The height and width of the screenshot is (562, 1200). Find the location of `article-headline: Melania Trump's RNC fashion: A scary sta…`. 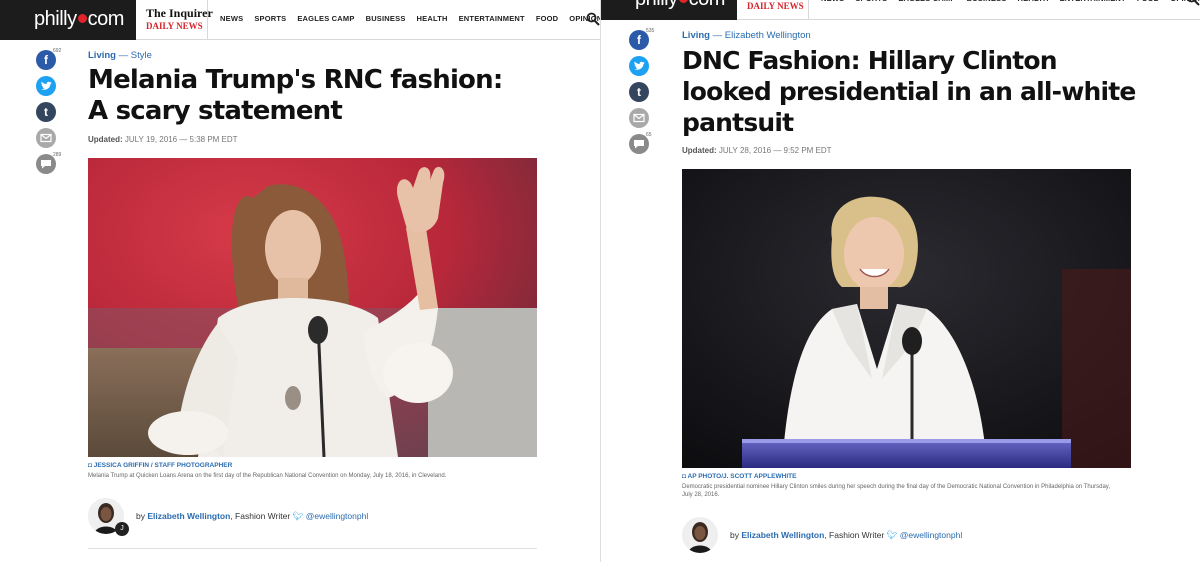

article-headline: Melania Trump's RNC fashion: A scary sta… is located at coordinates (295, 95).